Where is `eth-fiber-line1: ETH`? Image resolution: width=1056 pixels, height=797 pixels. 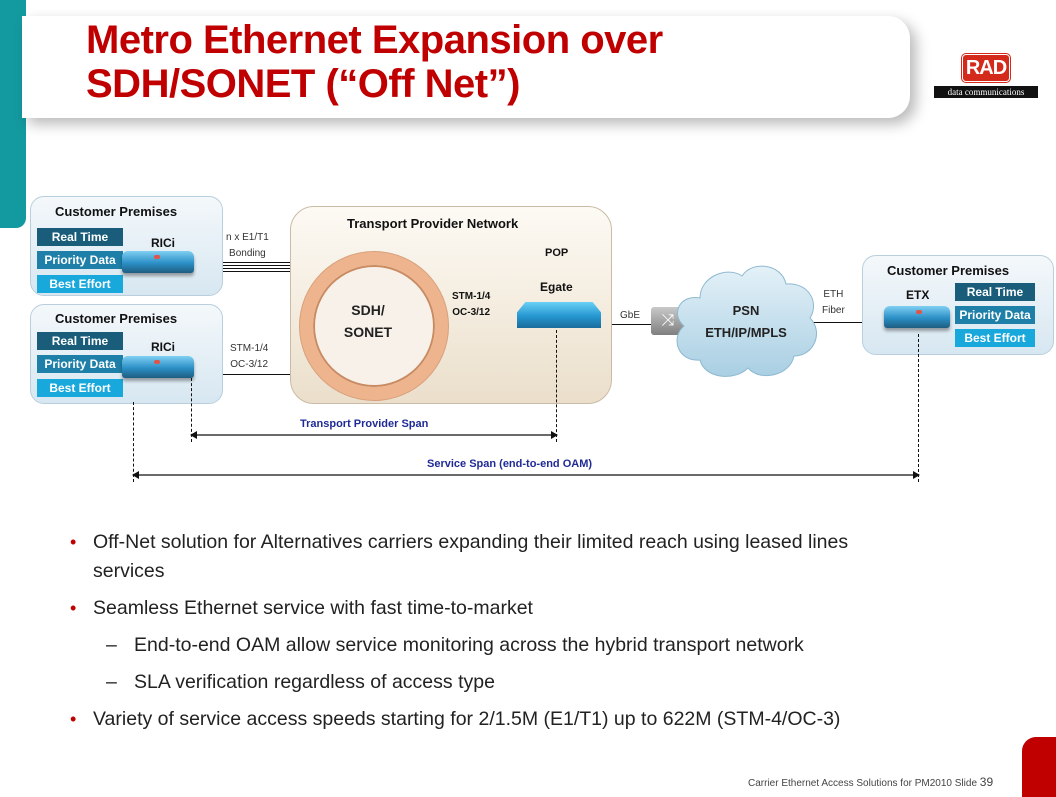
eth-fiber-line1: ETH is located at coordinates (833, 294).